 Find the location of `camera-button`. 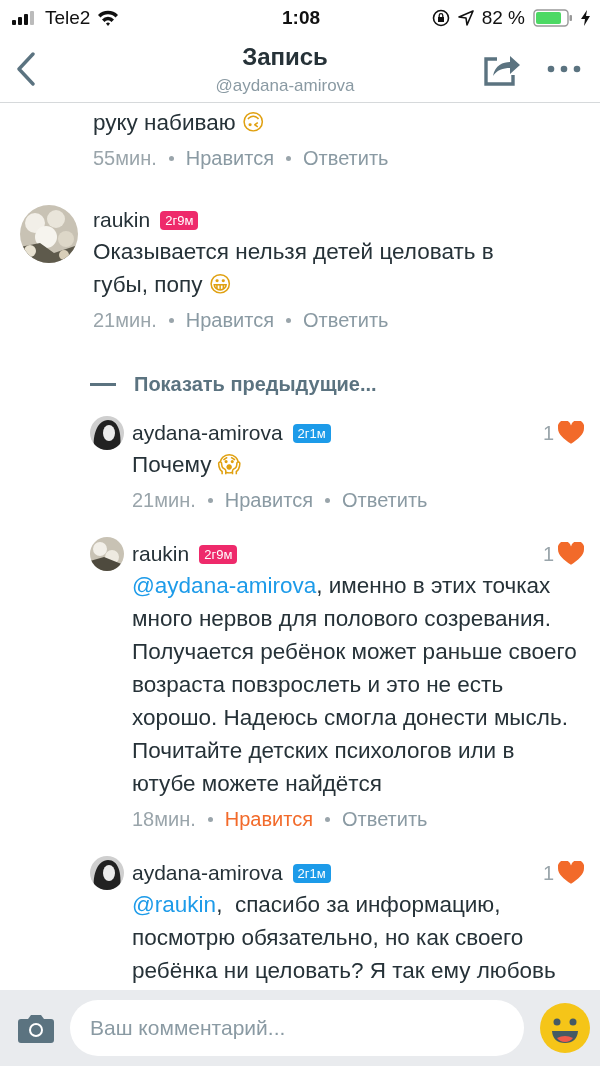

camera-button is located at coordinates (36, 1028).